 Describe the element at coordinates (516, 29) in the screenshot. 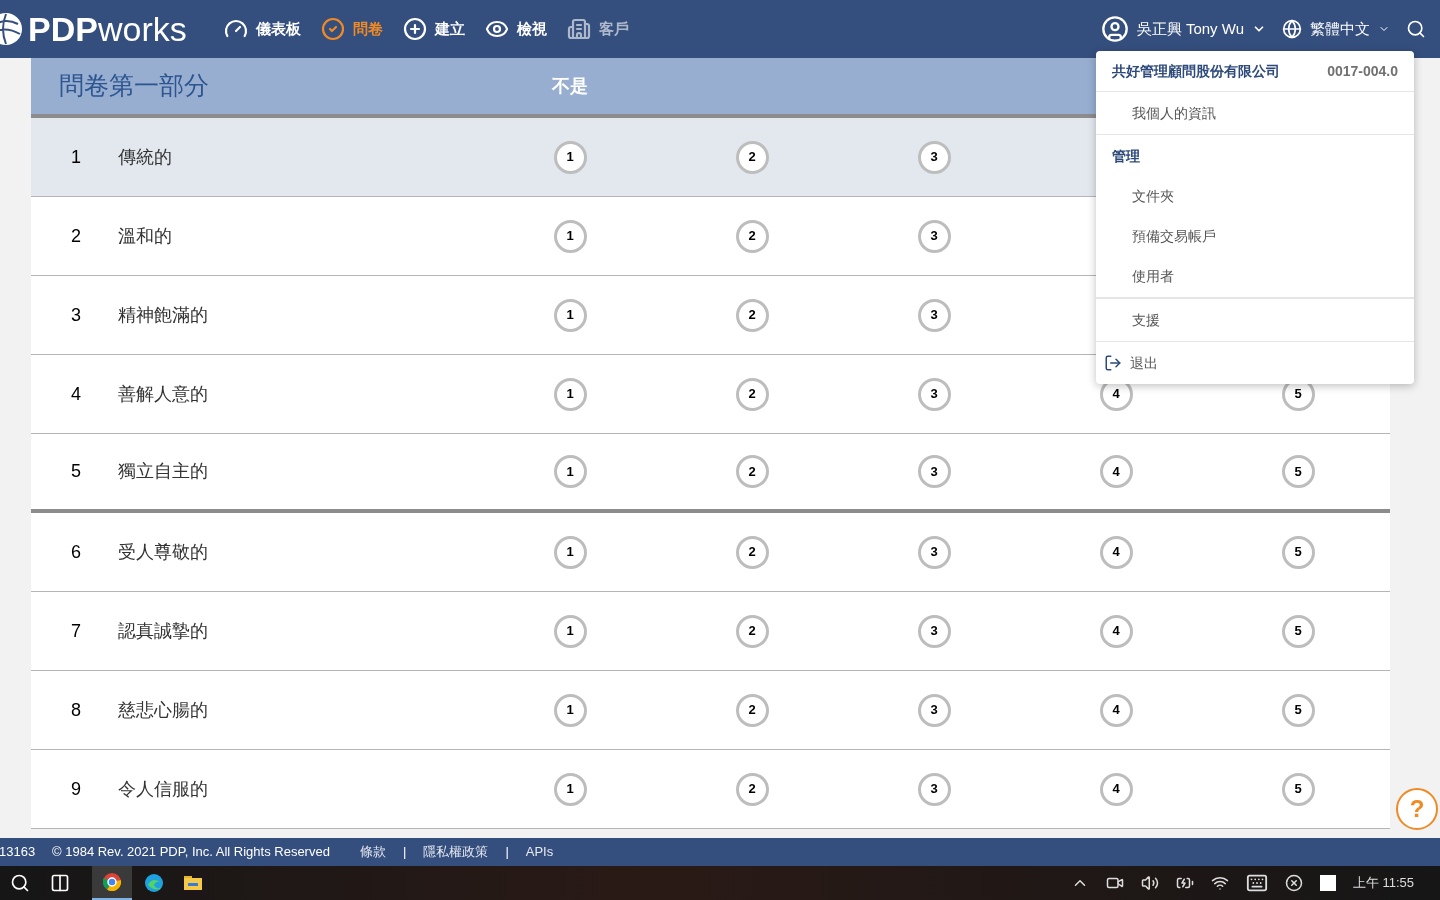

I see `nav-tab: 檢視` at that location.